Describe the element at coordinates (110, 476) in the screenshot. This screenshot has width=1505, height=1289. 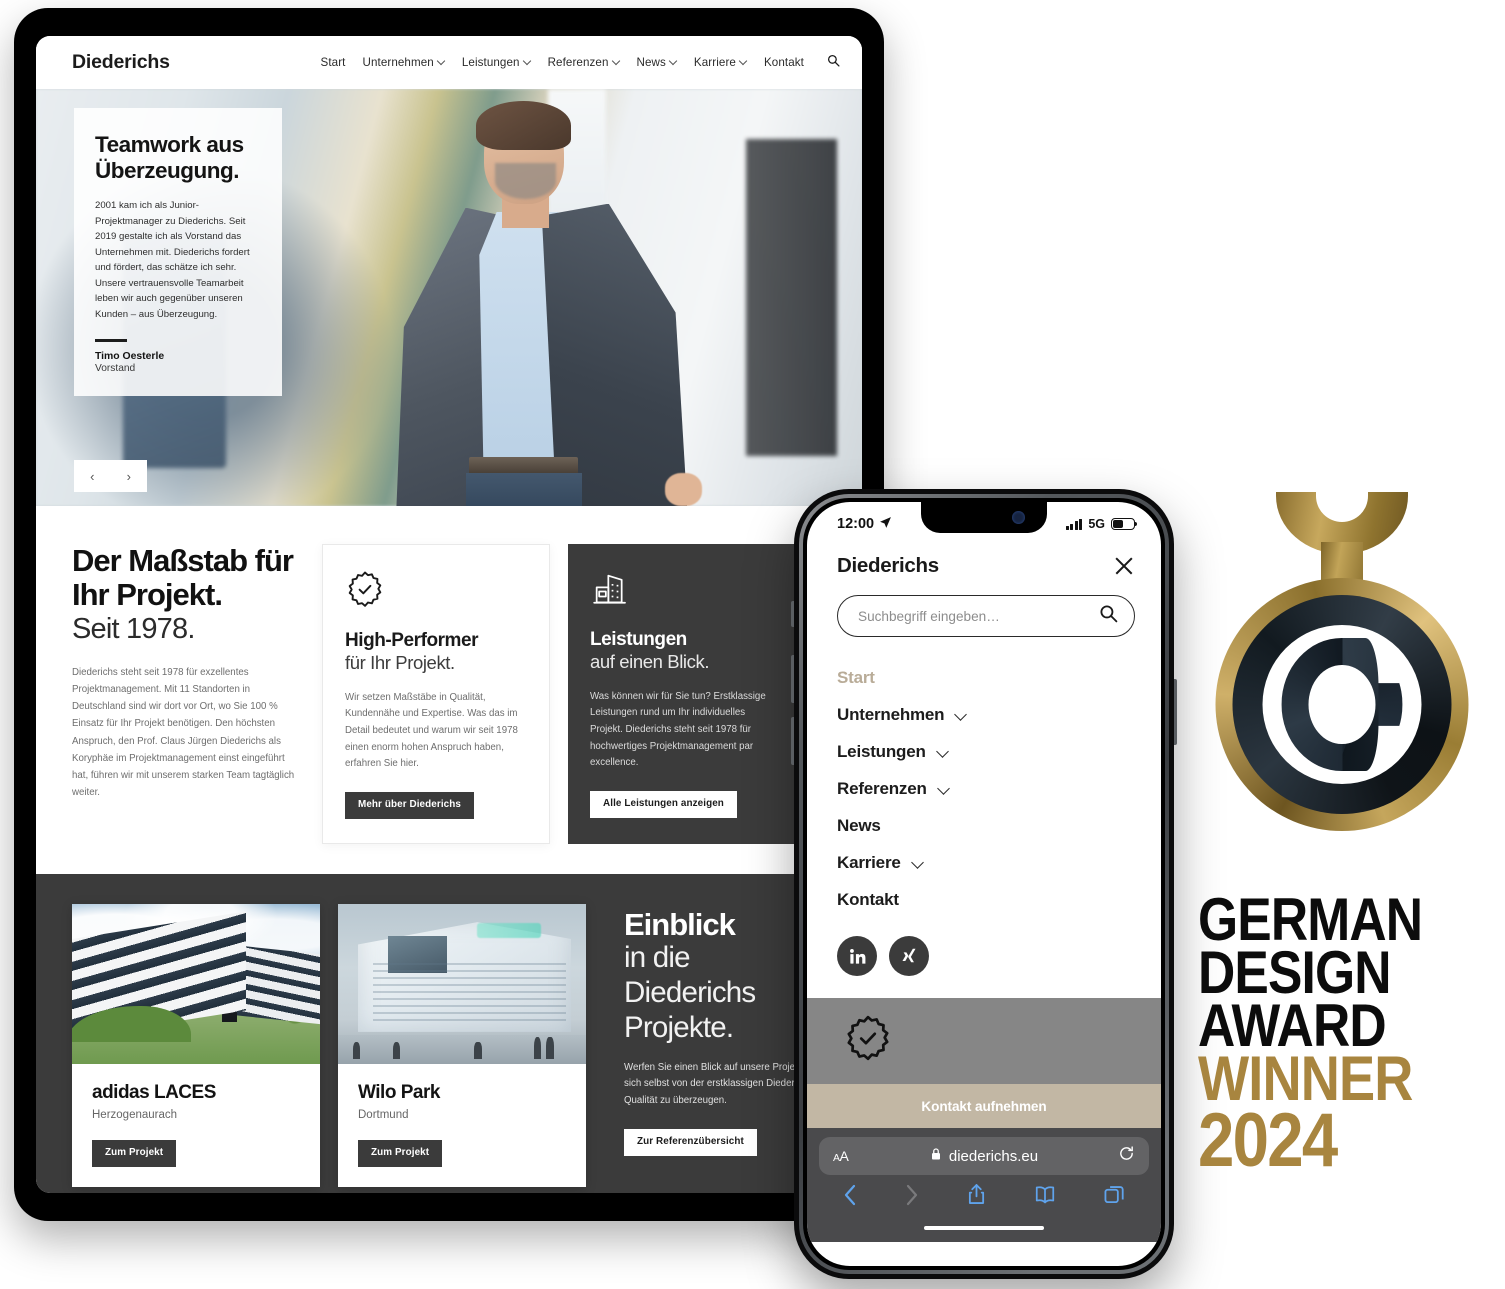
I see `hero-carousel-controls: ‹ ›` at that location.